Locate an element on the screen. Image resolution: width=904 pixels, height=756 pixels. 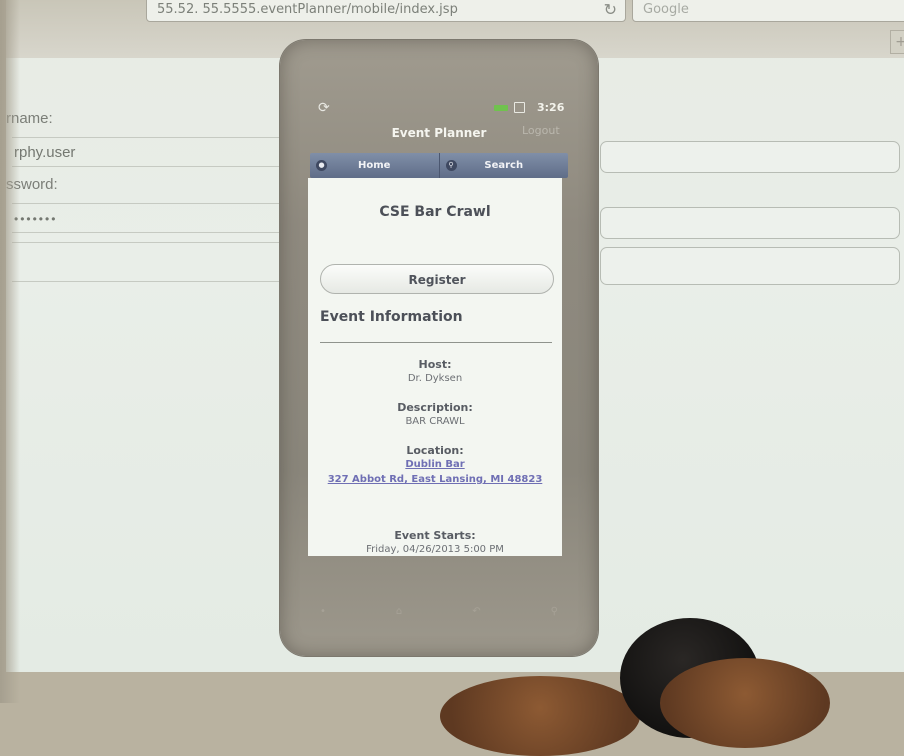
password-field: ••••••• is located at coordinates (152, 218).